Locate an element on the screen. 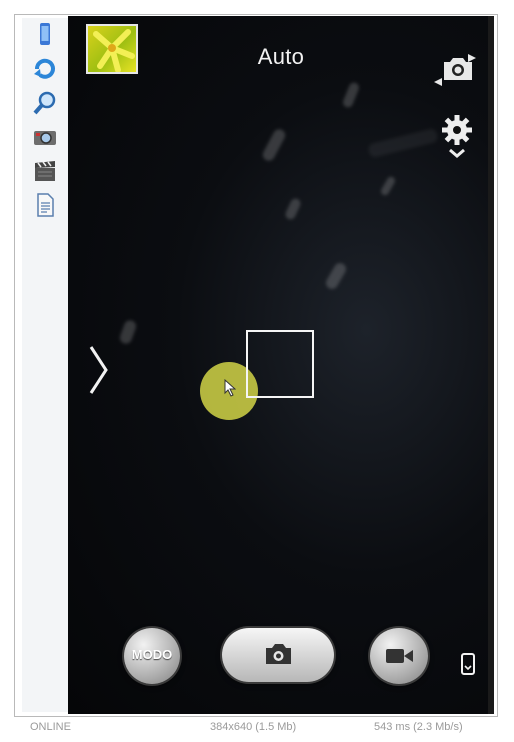  video-record-icon is located at coordinates (45, 171).